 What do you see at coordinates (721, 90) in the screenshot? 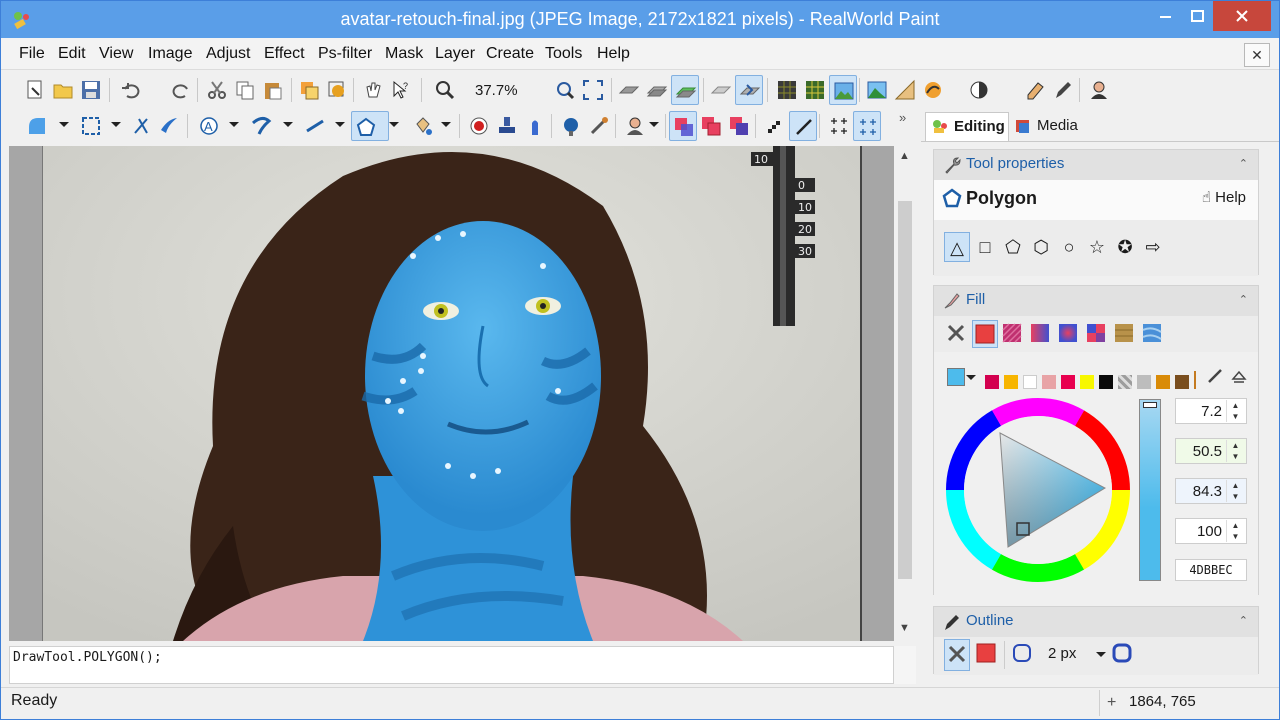
I see `layer-properties-button` at bounding box center [721, 90].